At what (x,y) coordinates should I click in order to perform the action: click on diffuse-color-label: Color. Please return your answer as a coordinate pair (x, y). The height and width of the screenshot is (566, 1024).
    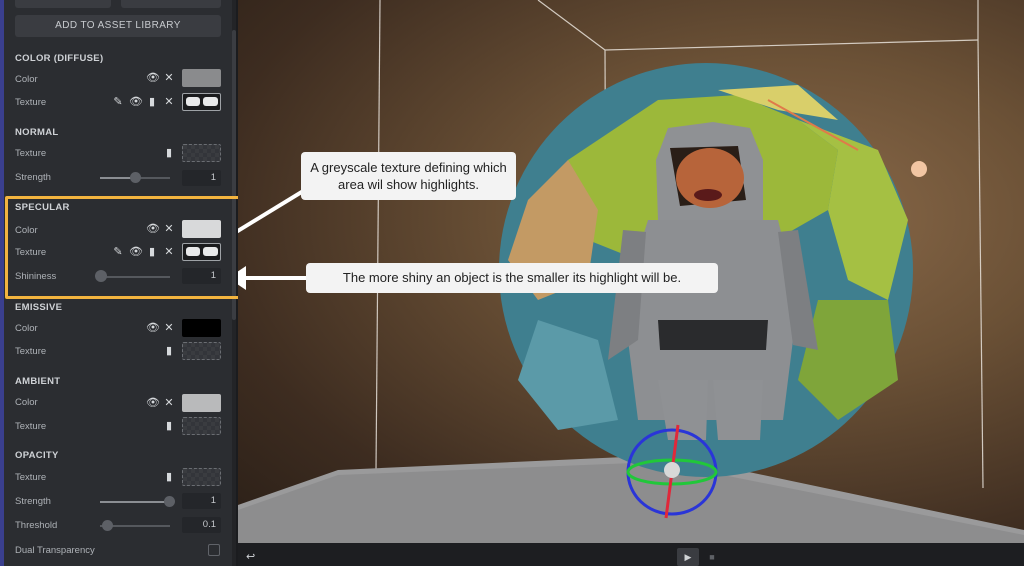
    Looking at the image, I should click on (26, 79).